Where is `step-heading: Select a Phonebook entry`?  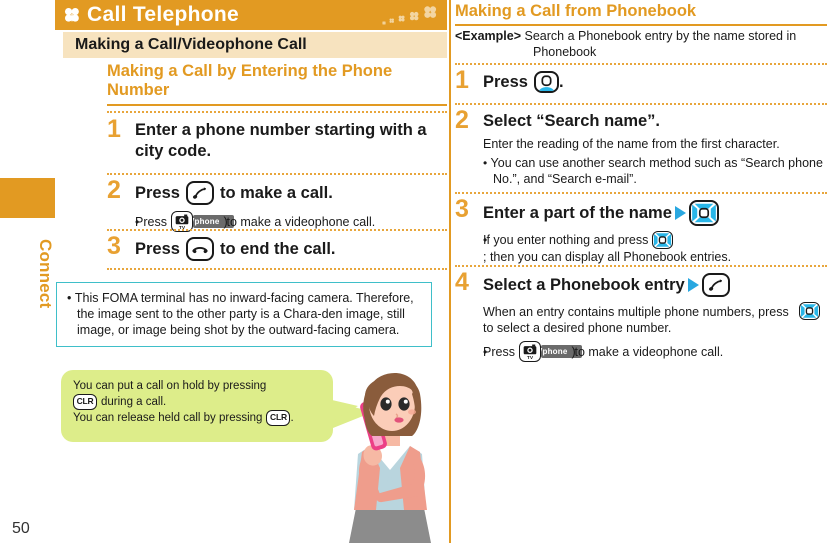
step-heading: Select a Phonebook entry is located at coordinates (655, 285).